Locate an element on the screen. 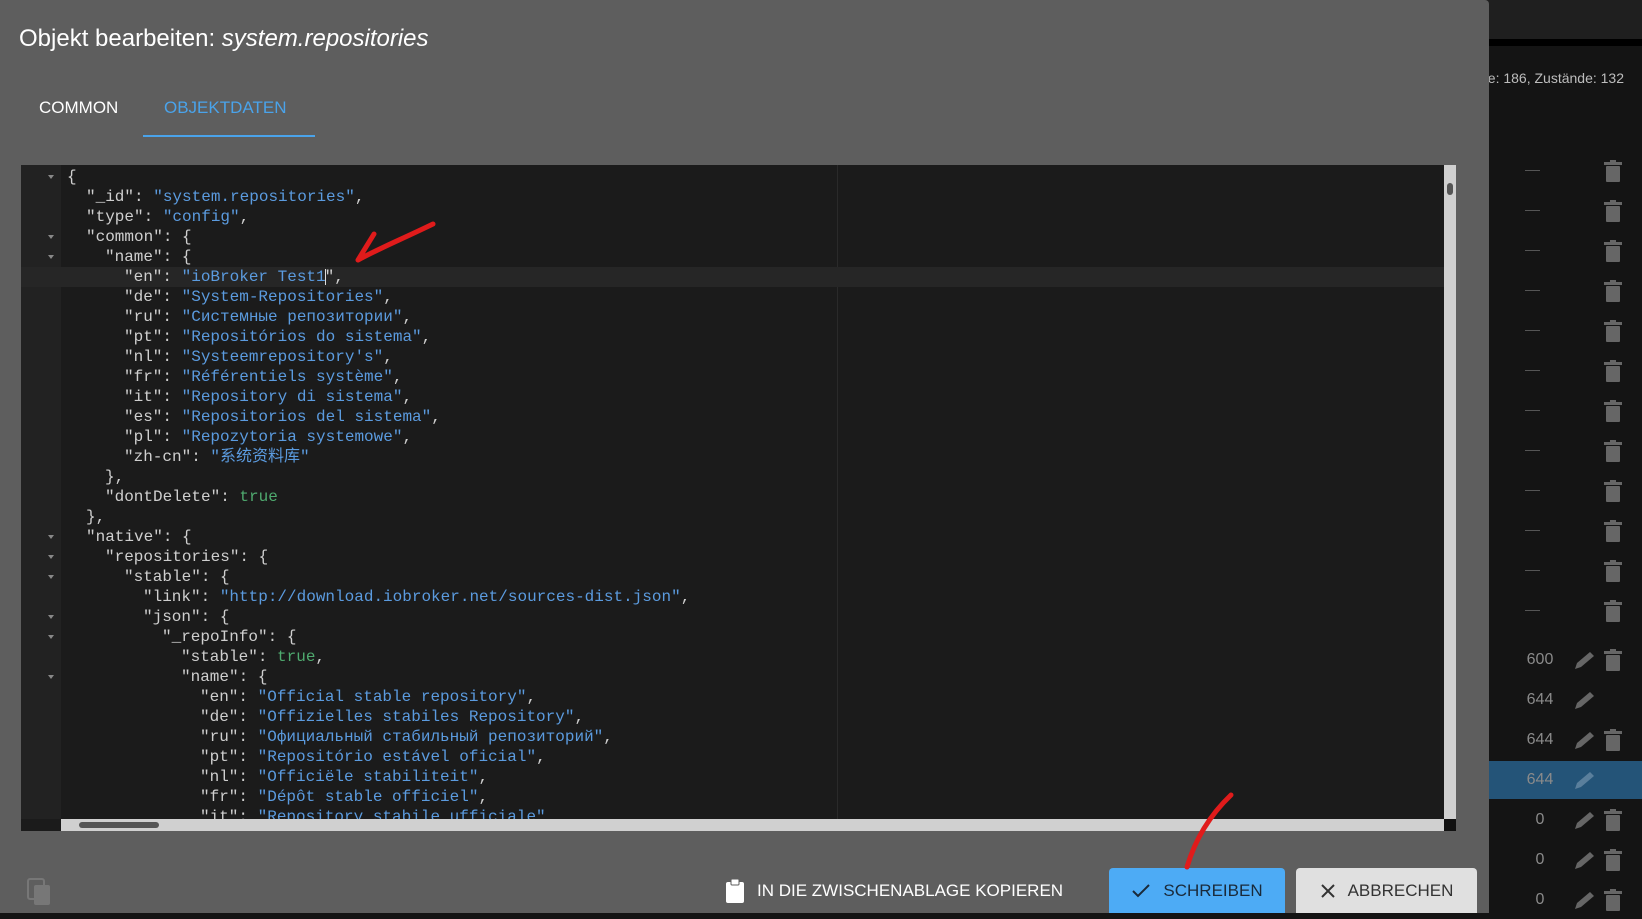 Image resolution: width=1642 pixels, height=919 pixels. horizontal-scrollbar is located at coordinates (752, 825).